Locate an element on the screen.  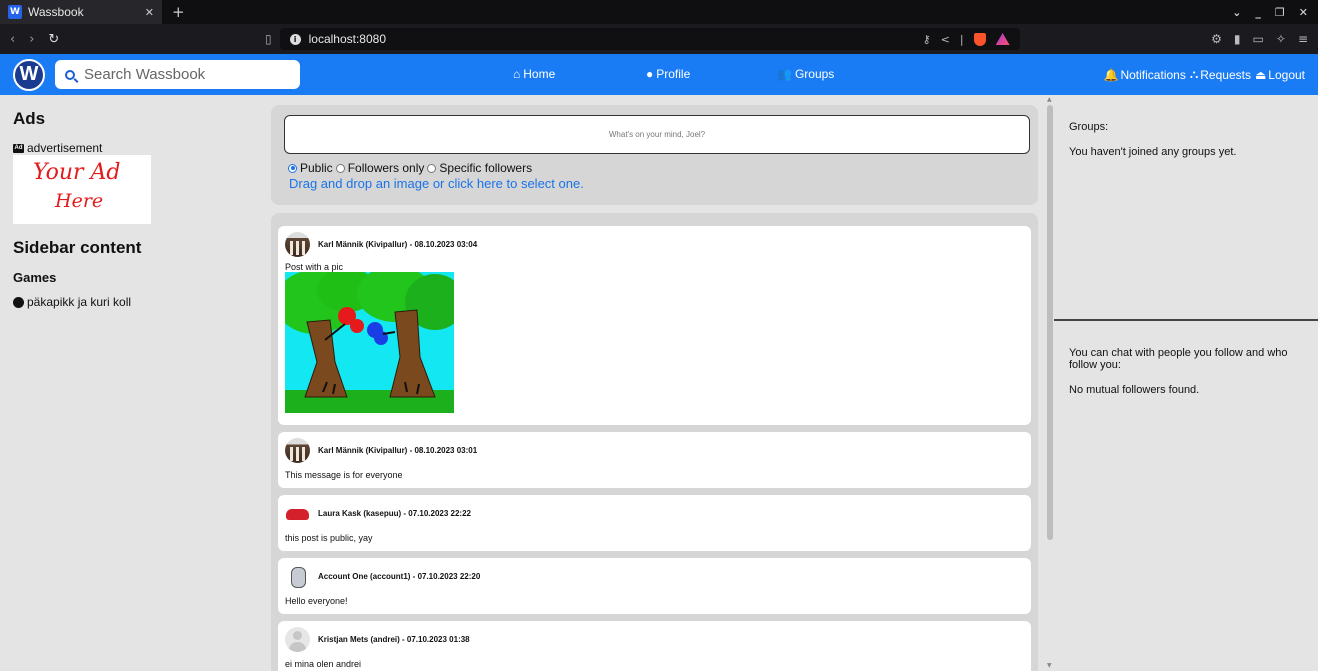
restore-icon: ❐ is located at coordinates (1280, 12).